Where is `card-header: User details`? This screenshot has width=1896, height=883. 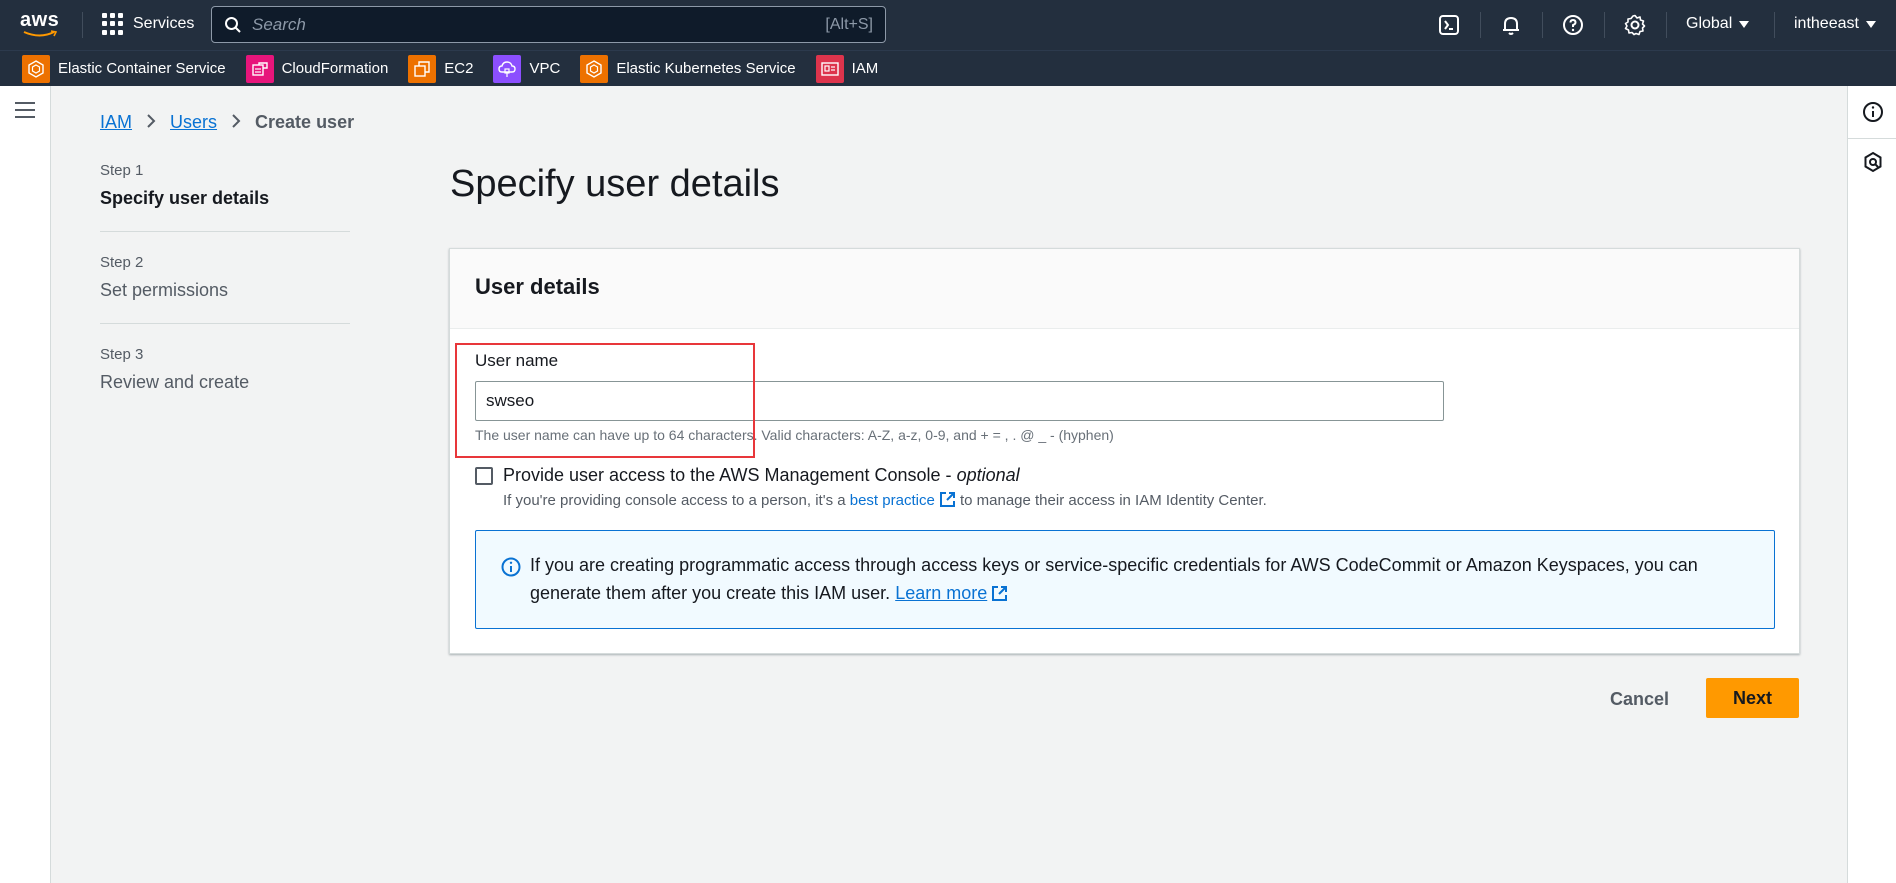 card-header: User details is located at coordinates (1124, 289).